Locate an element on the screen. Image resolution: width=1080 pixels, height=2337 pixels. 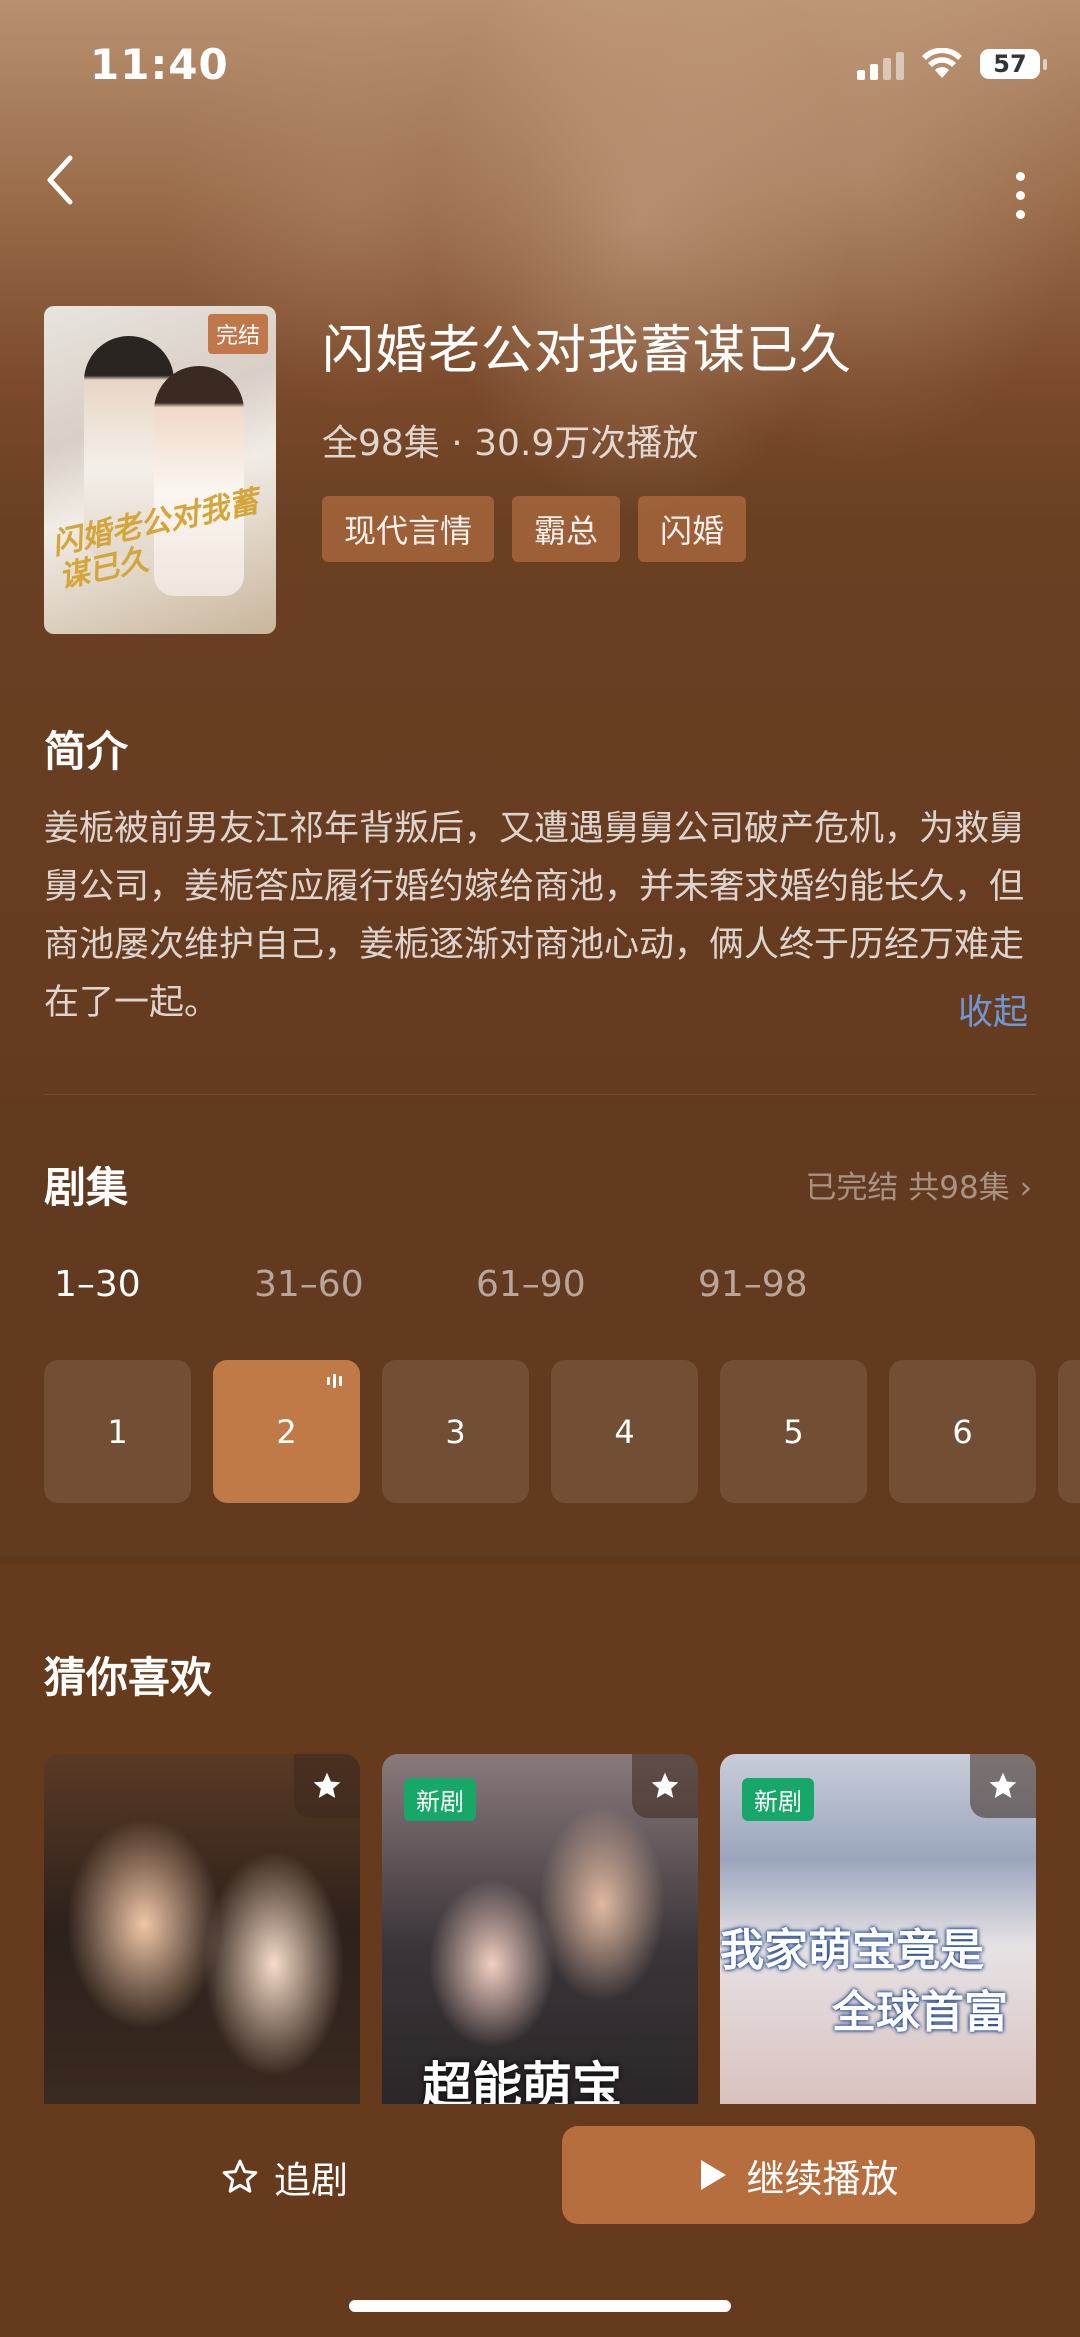
drama-poster: 闪婚老公对我蓄谋已久 完结 is located at coordinates (160, 470).